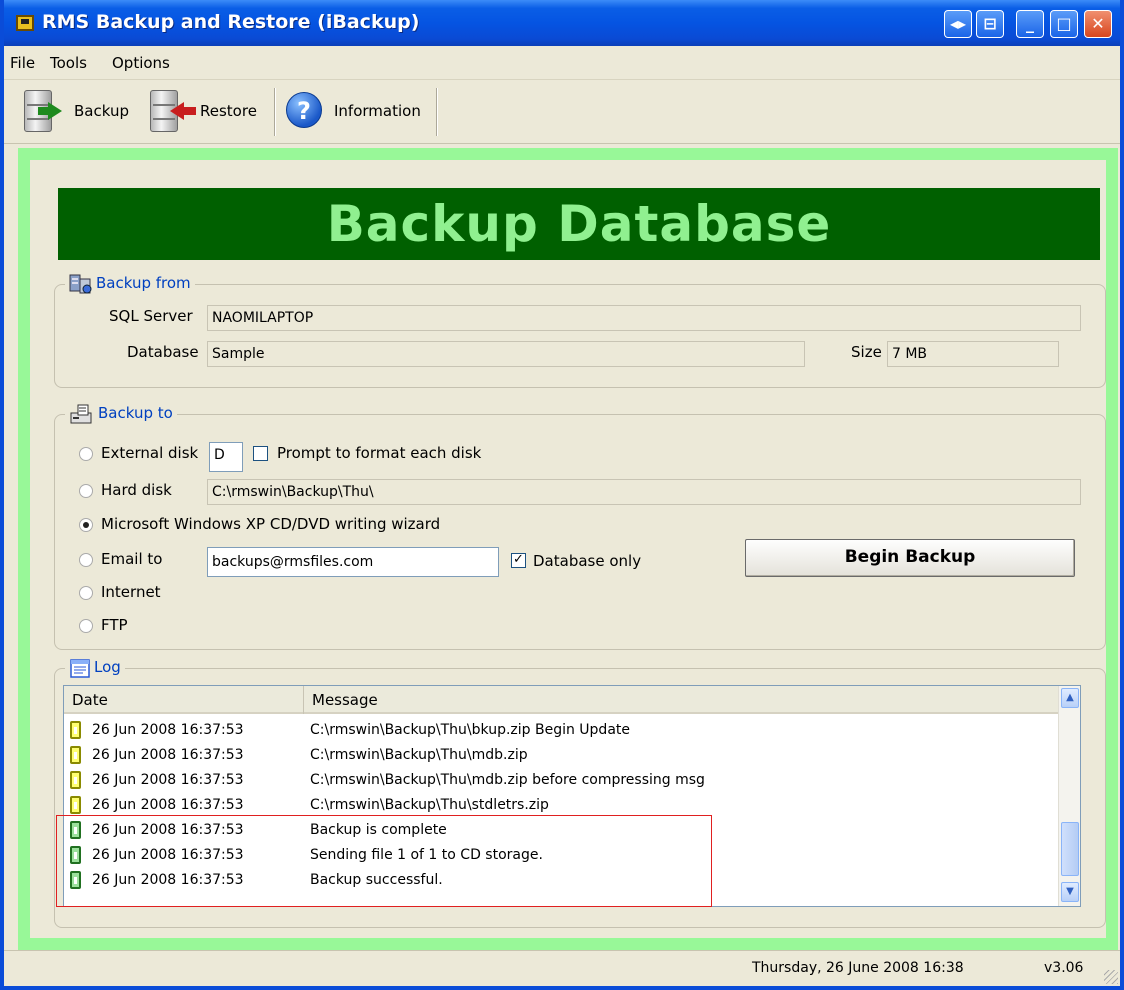 This screenshot has width=1124, height=990. I want to click on database-only-checkbox: ✓, so click(518, 560).